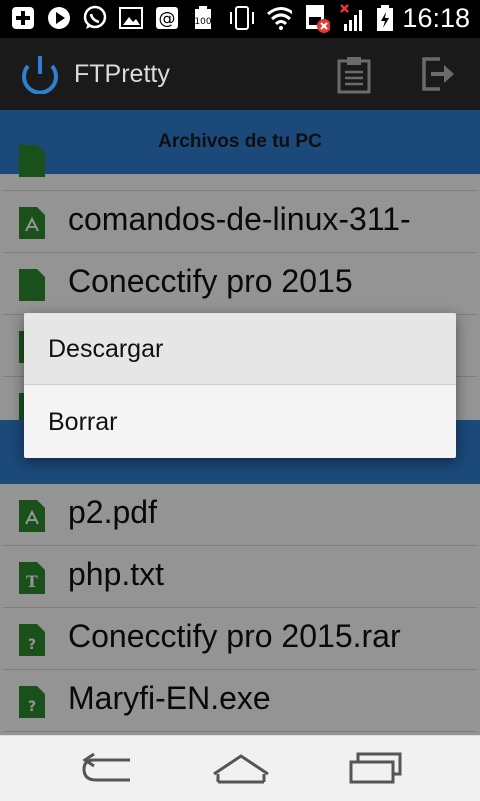 The width and height of the screenshot is (480, 801). Describe the element at coordinates (122, 74) in the screenshot. I see `app-title: FTPretty` at that location.